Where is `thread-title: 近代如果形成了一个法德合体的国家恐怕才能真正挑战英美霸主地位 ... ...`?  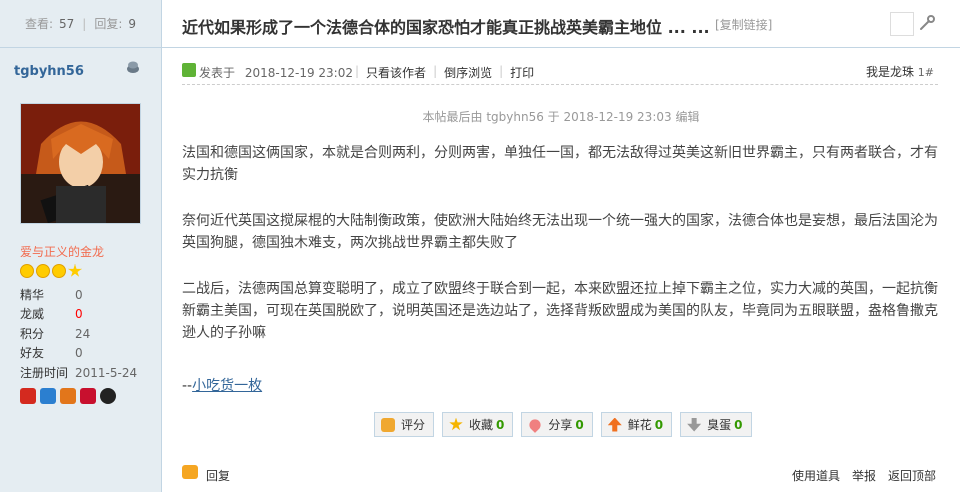
thread-title: 近代如果形成了一个法德合体的国家恐怕才能真正挑战英美霸主地位 ... ... is located at coordinates (446, 27).